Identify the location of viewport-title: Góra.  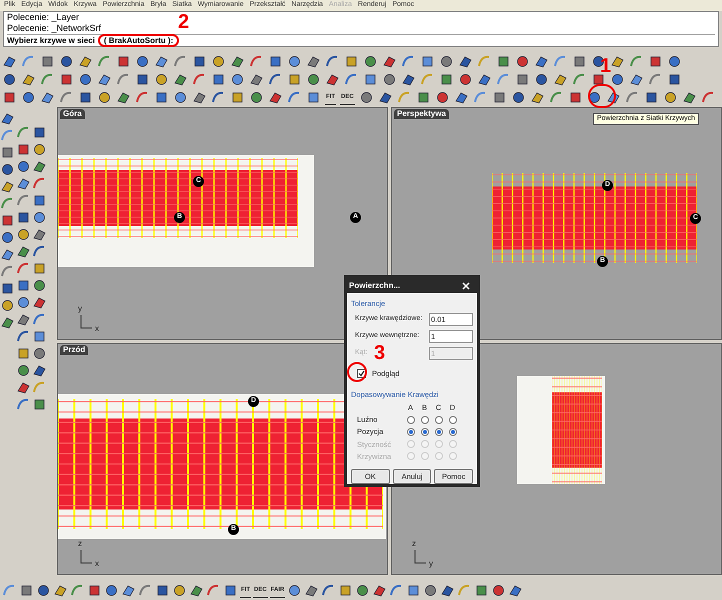
(72, 114).